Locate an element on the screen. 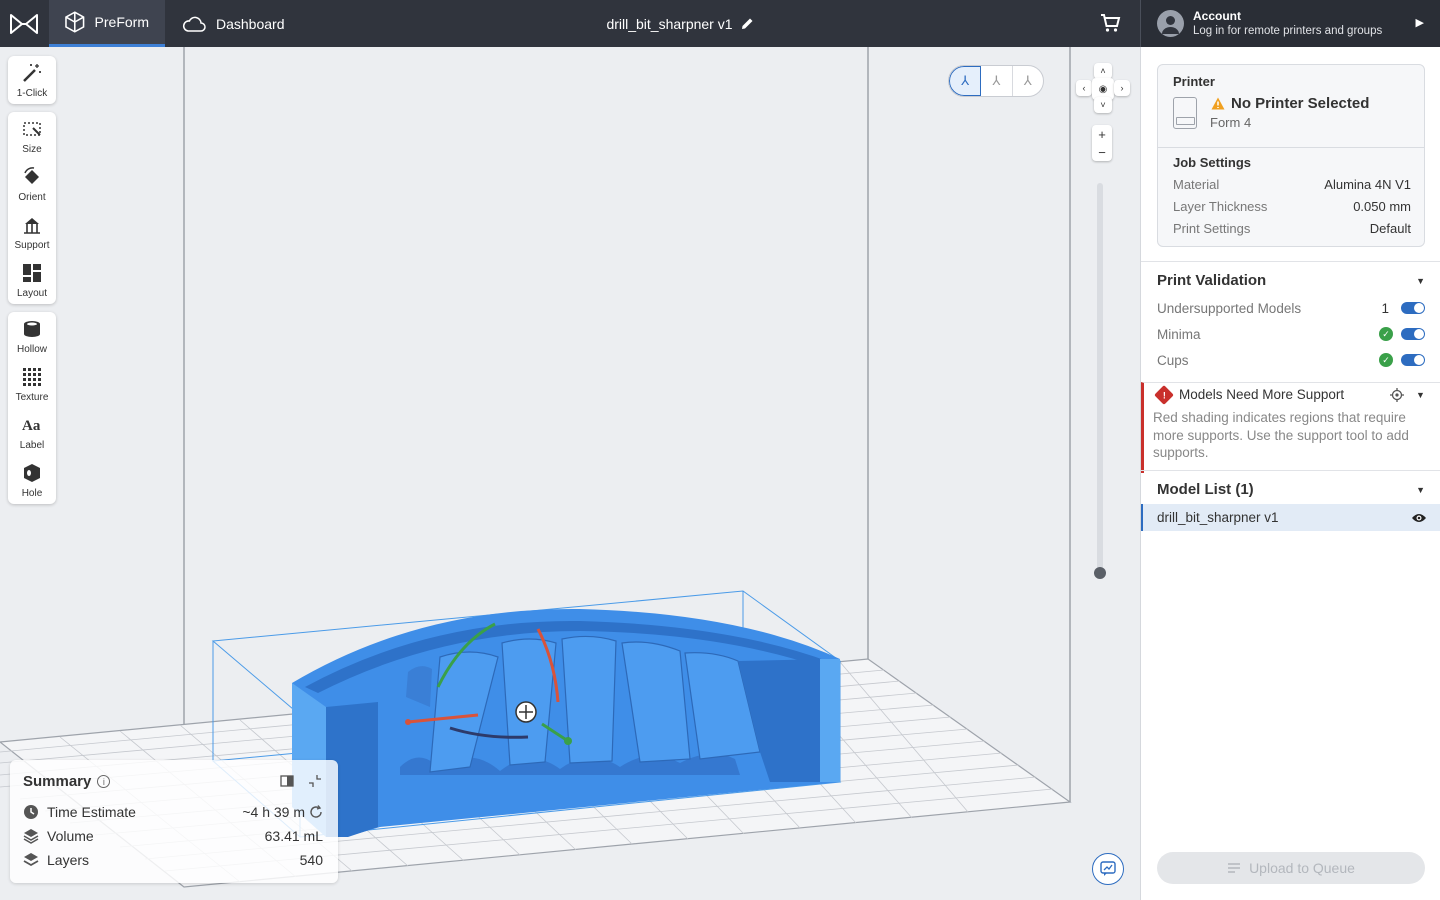  tool-hollow: Hollow is located at coordinates (32, 336).